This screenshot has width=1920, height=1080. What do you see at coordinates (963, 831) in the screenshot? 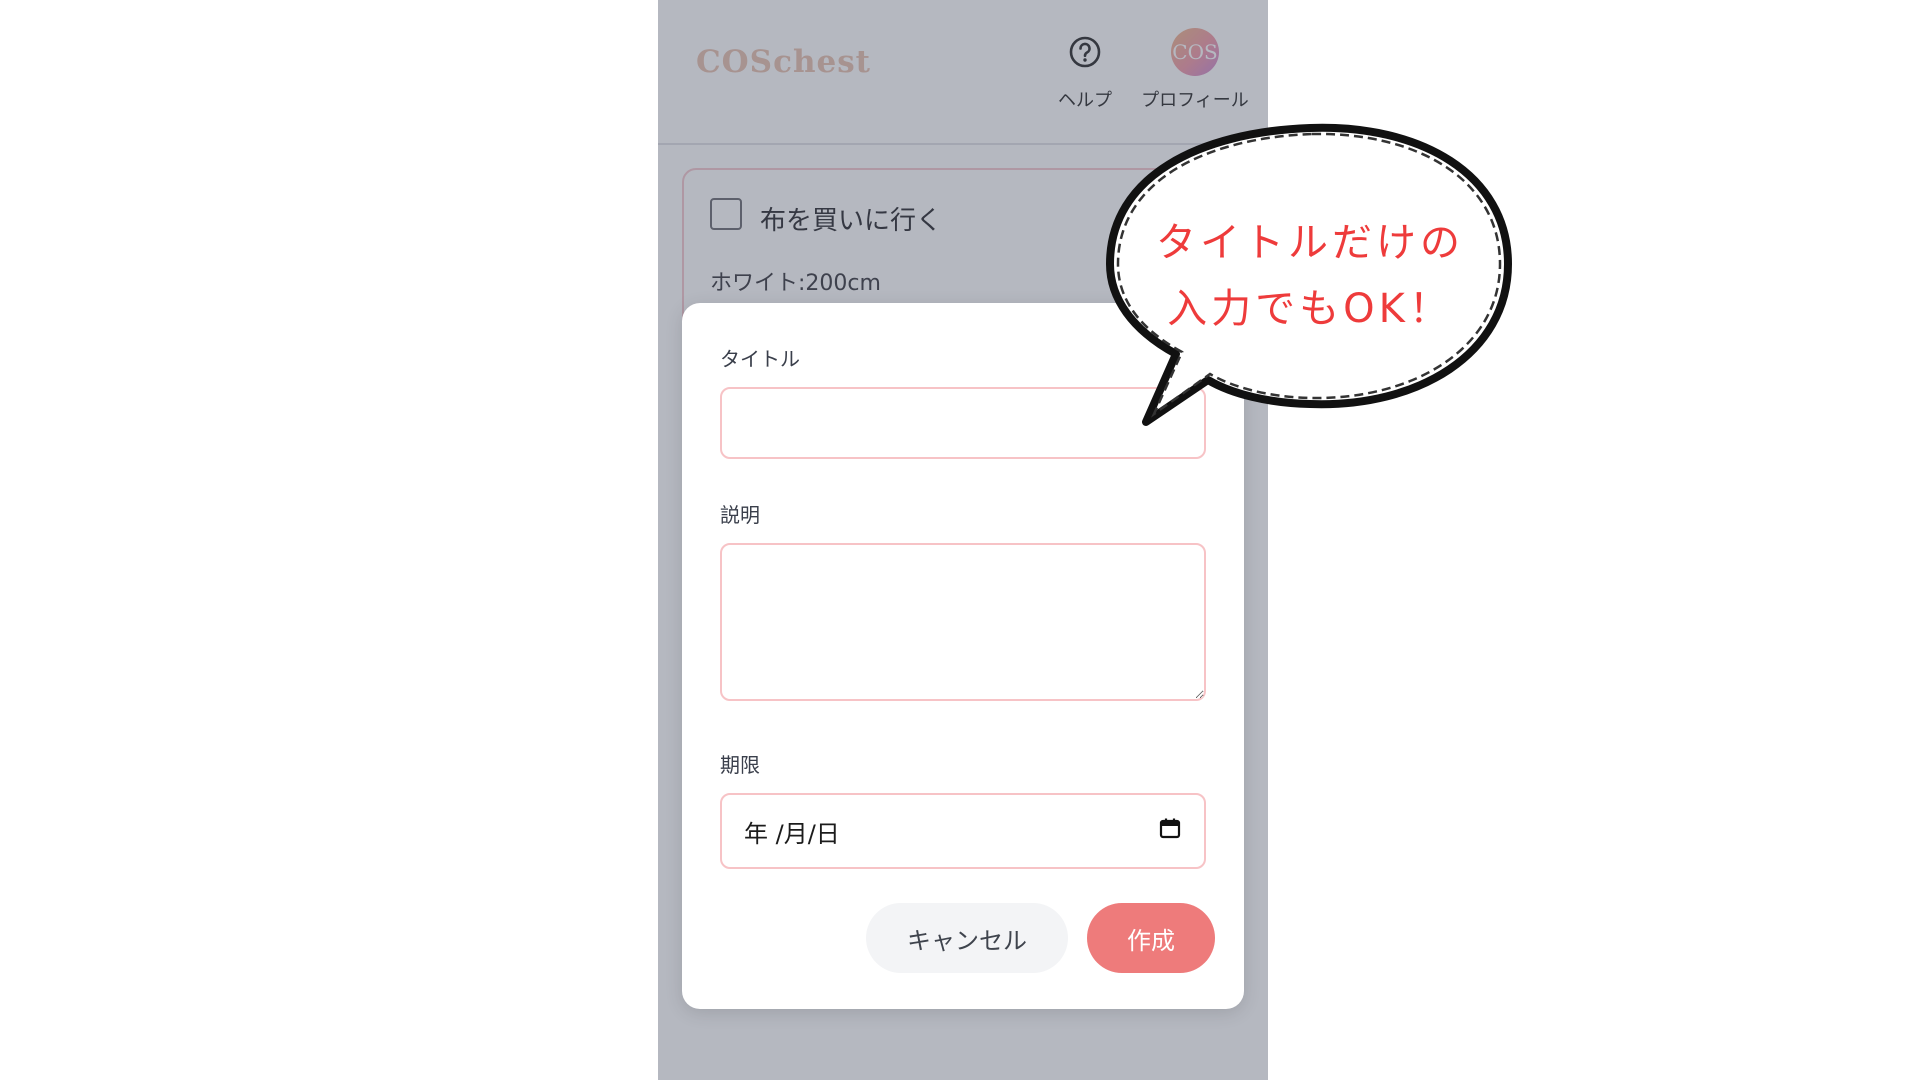
I see `deadline-date-input: 年 /月/日` at bounding box center [963, 831].